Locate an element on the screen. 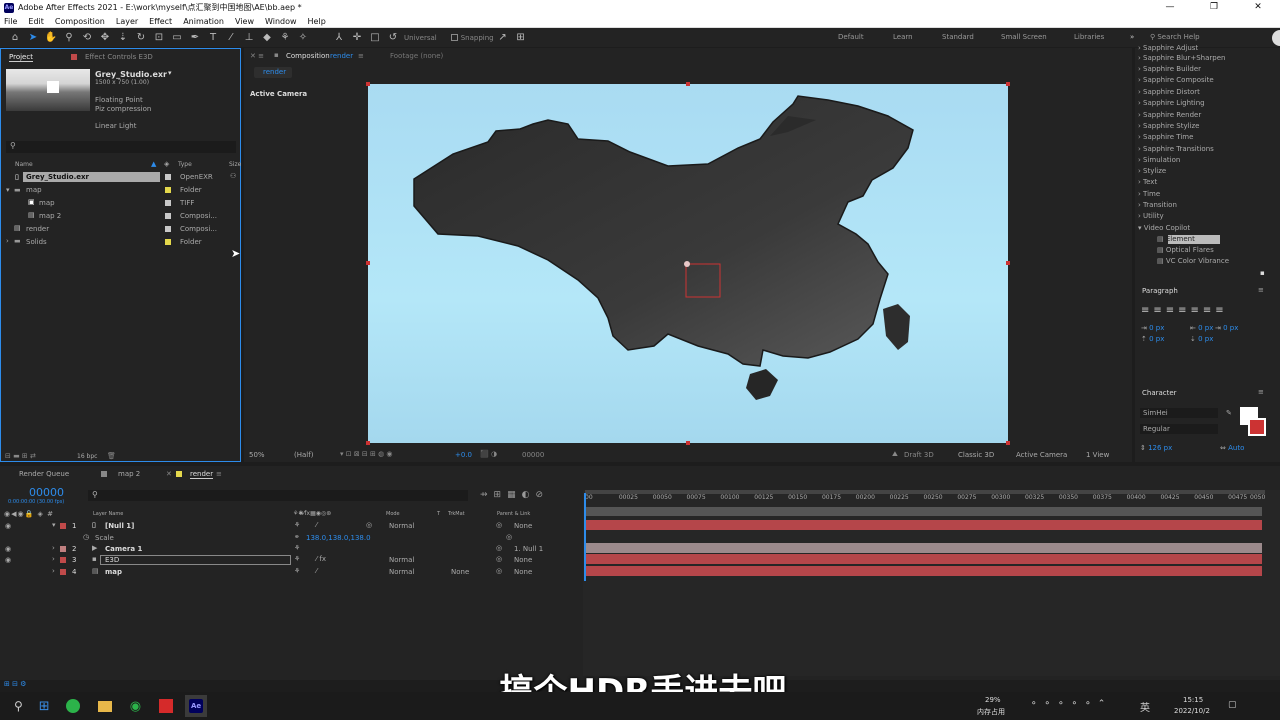 This screenshot has width=1280, height=720. tab-footage: Footage (none) is located at coordinates (416, 56).